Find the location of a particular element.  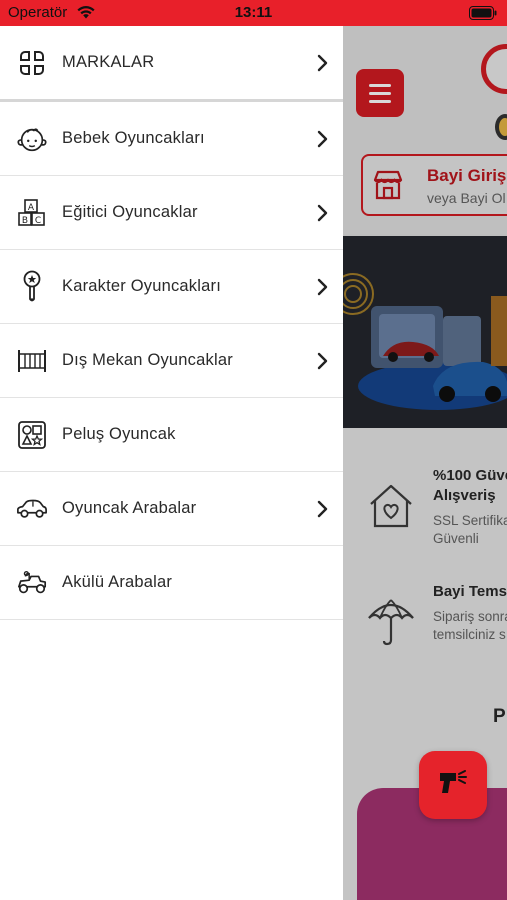

umbrella-icon is located at coordinates (391, 622).